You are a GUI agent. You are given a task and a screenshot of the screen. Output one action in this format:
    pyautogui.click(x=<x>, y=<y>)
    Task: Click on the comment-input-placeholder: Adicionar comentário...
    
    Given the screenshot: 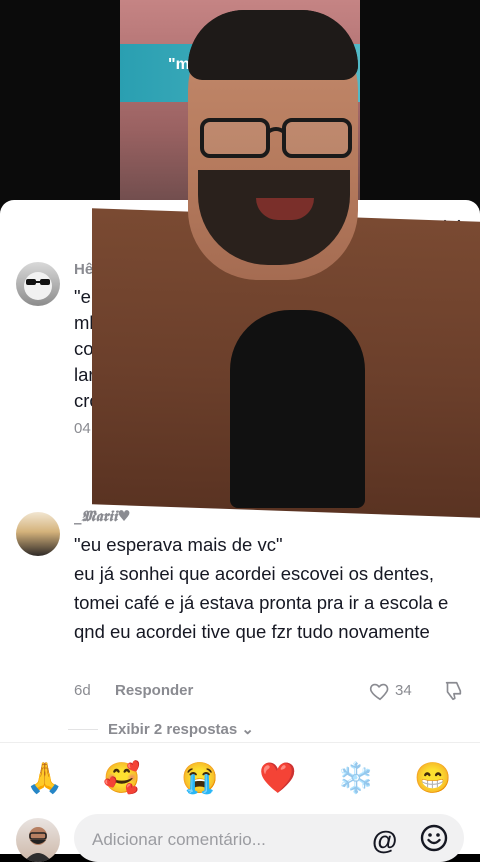 What is the action you would take?
    pyautogui.click(x=179, y=839)
    